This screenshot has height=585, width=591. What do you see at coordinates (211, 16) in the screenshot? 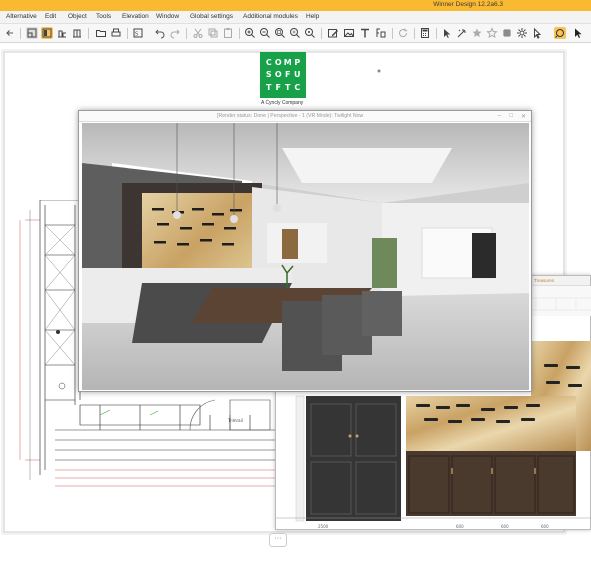
I see `menu-item-global-settings: Global settings` at bounding box center [211, 16].